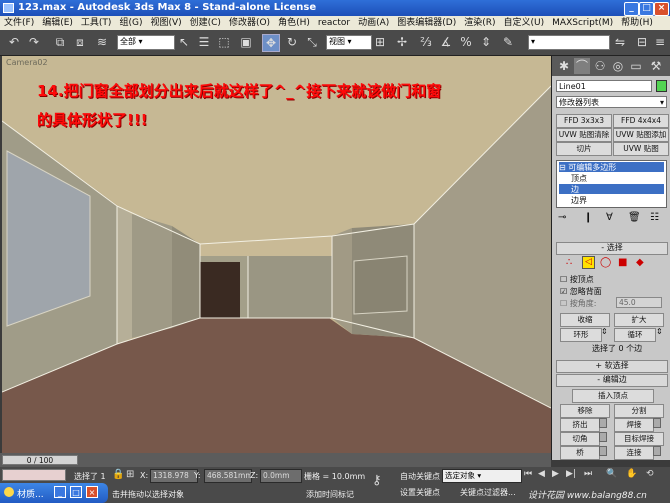 The height and width of the screenshot is (503, 670). Describe the element at coordinates (19, 23) in the screenshot. I see `menu-file: 文件(F)` at that location.